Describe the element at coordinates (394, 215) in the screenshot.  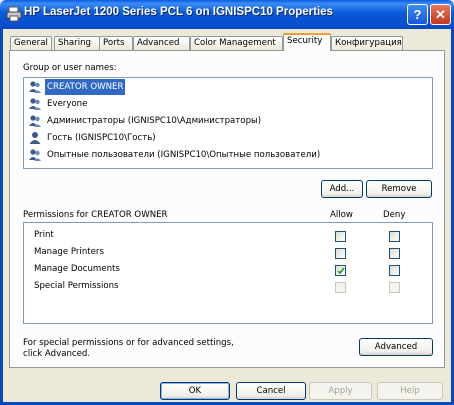
I see `deny-column-header: Deny` at that location.